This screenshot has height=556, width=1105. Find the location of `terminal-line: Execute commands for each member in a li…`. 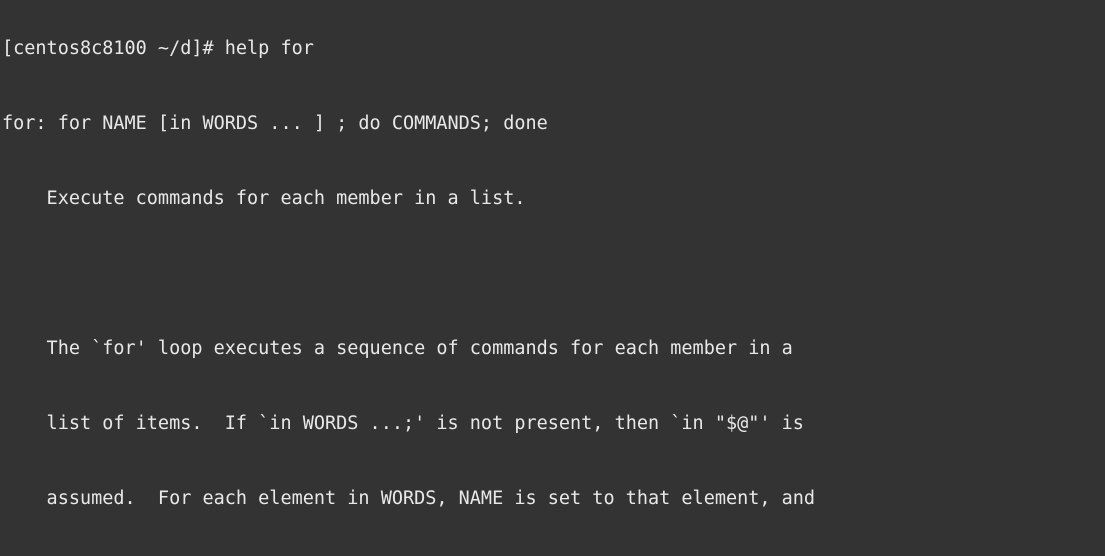

terminal-line: Execute commands for each member in a li… is located at coordinates (264, 198).